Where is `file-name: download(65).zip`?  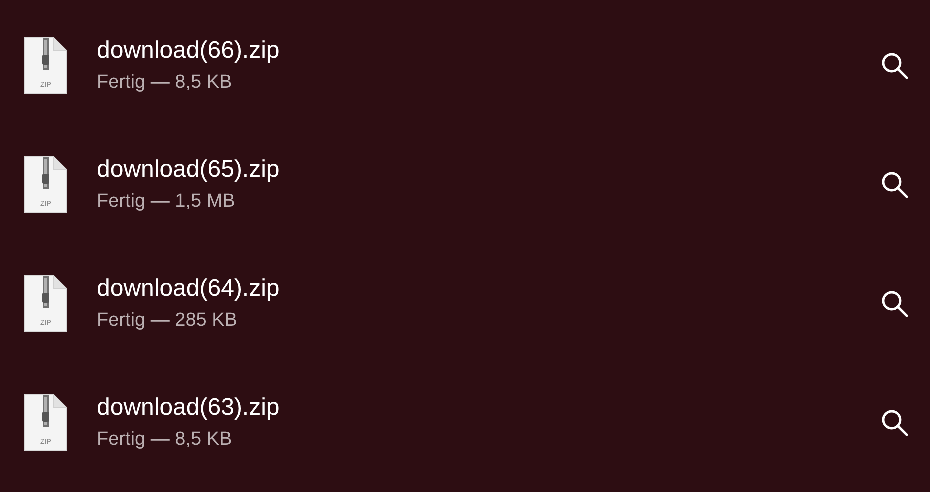 file-name: download(65).zip is located at coordinates (189, 170).